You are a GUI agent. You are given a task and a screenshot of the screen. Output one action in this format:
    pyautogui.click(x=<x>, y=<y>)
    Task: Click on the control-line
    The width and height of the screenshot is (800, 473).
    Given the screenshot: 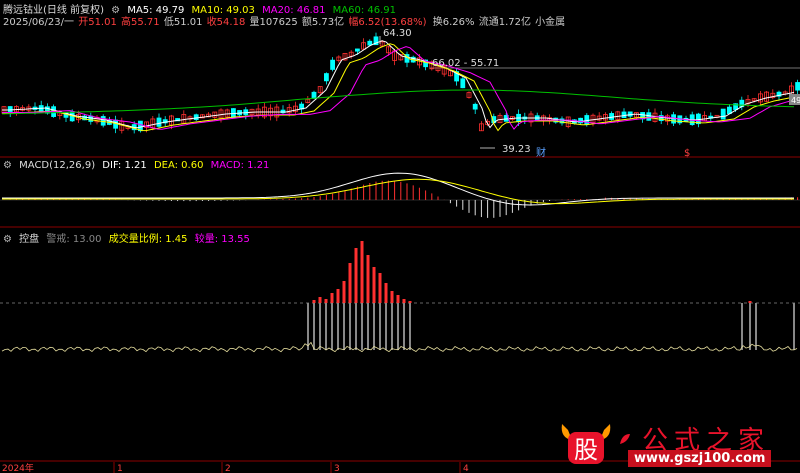 What is the action you would take?
    pyautogui.click(x=399, y=347)
    